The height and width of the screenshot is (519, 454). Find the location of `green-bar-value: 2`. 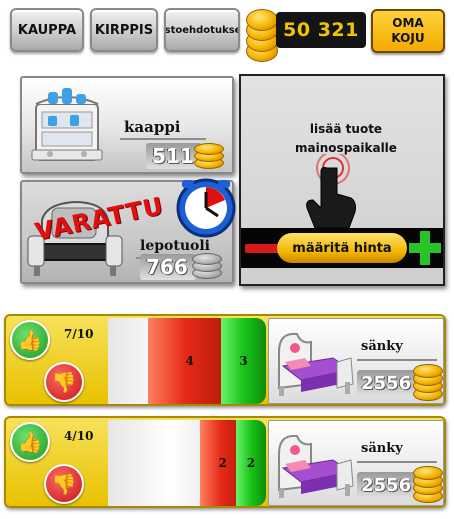

green-bar-value: 2 is located at coordinates (251, 463).